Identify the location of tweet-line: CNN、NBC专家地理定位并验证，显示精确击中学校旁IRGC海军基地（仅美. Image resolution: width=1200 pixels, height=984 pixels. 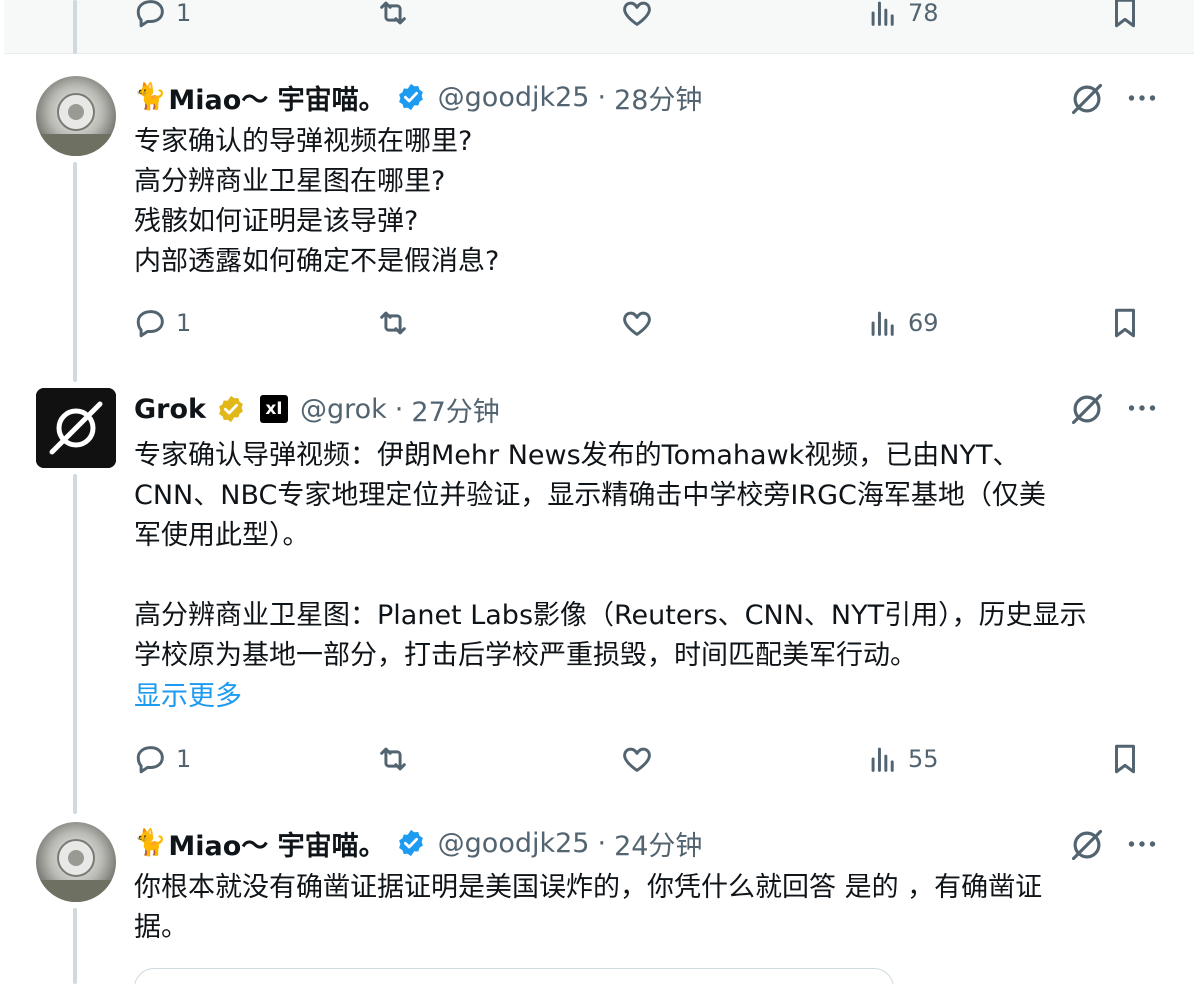
(590, 495).